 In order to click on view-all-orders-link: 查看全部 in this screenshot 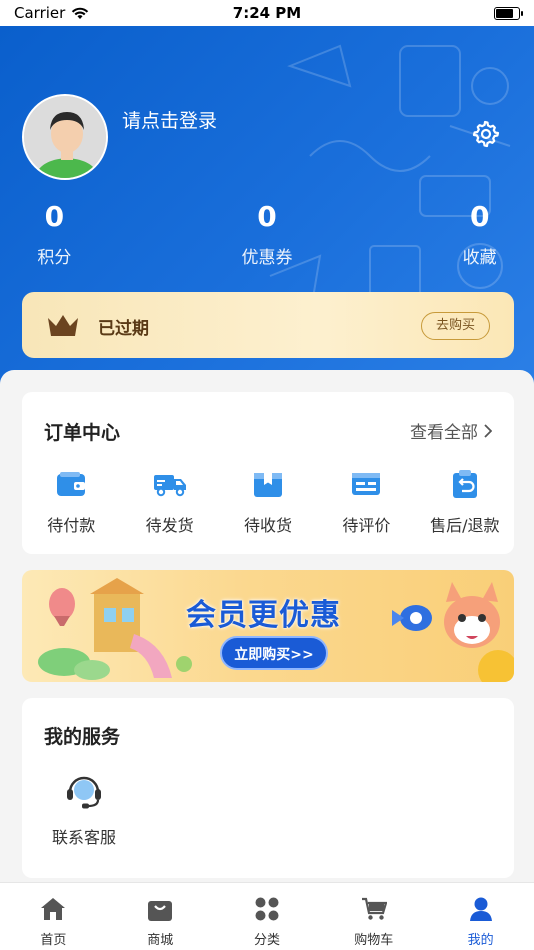, I will do `click(451, 430)`.